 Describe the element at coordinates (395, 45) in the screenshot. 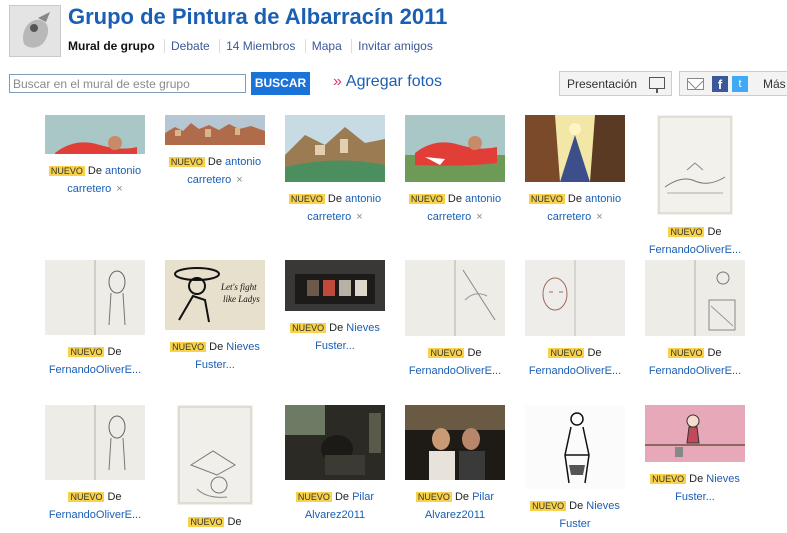

I see `tab-invite-friends: Invitar amigos` at that location.